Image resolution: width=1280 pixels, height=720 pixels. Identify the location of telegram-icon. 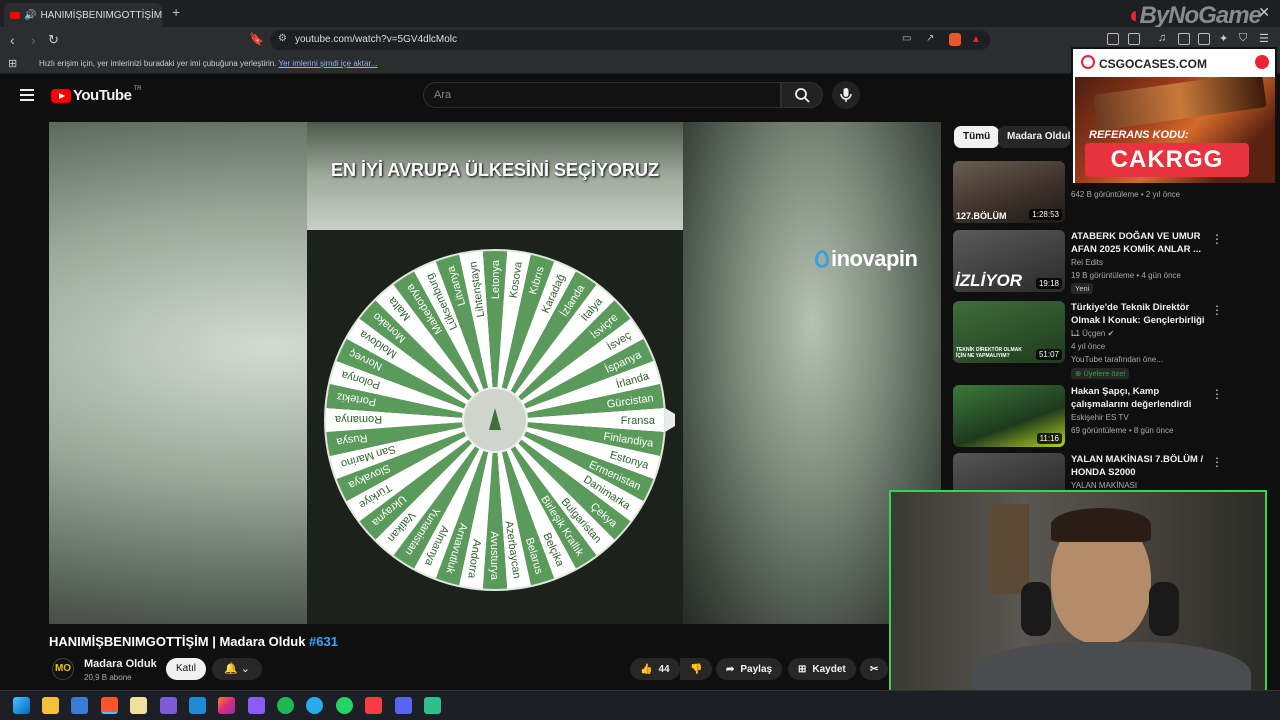
(314, 705).